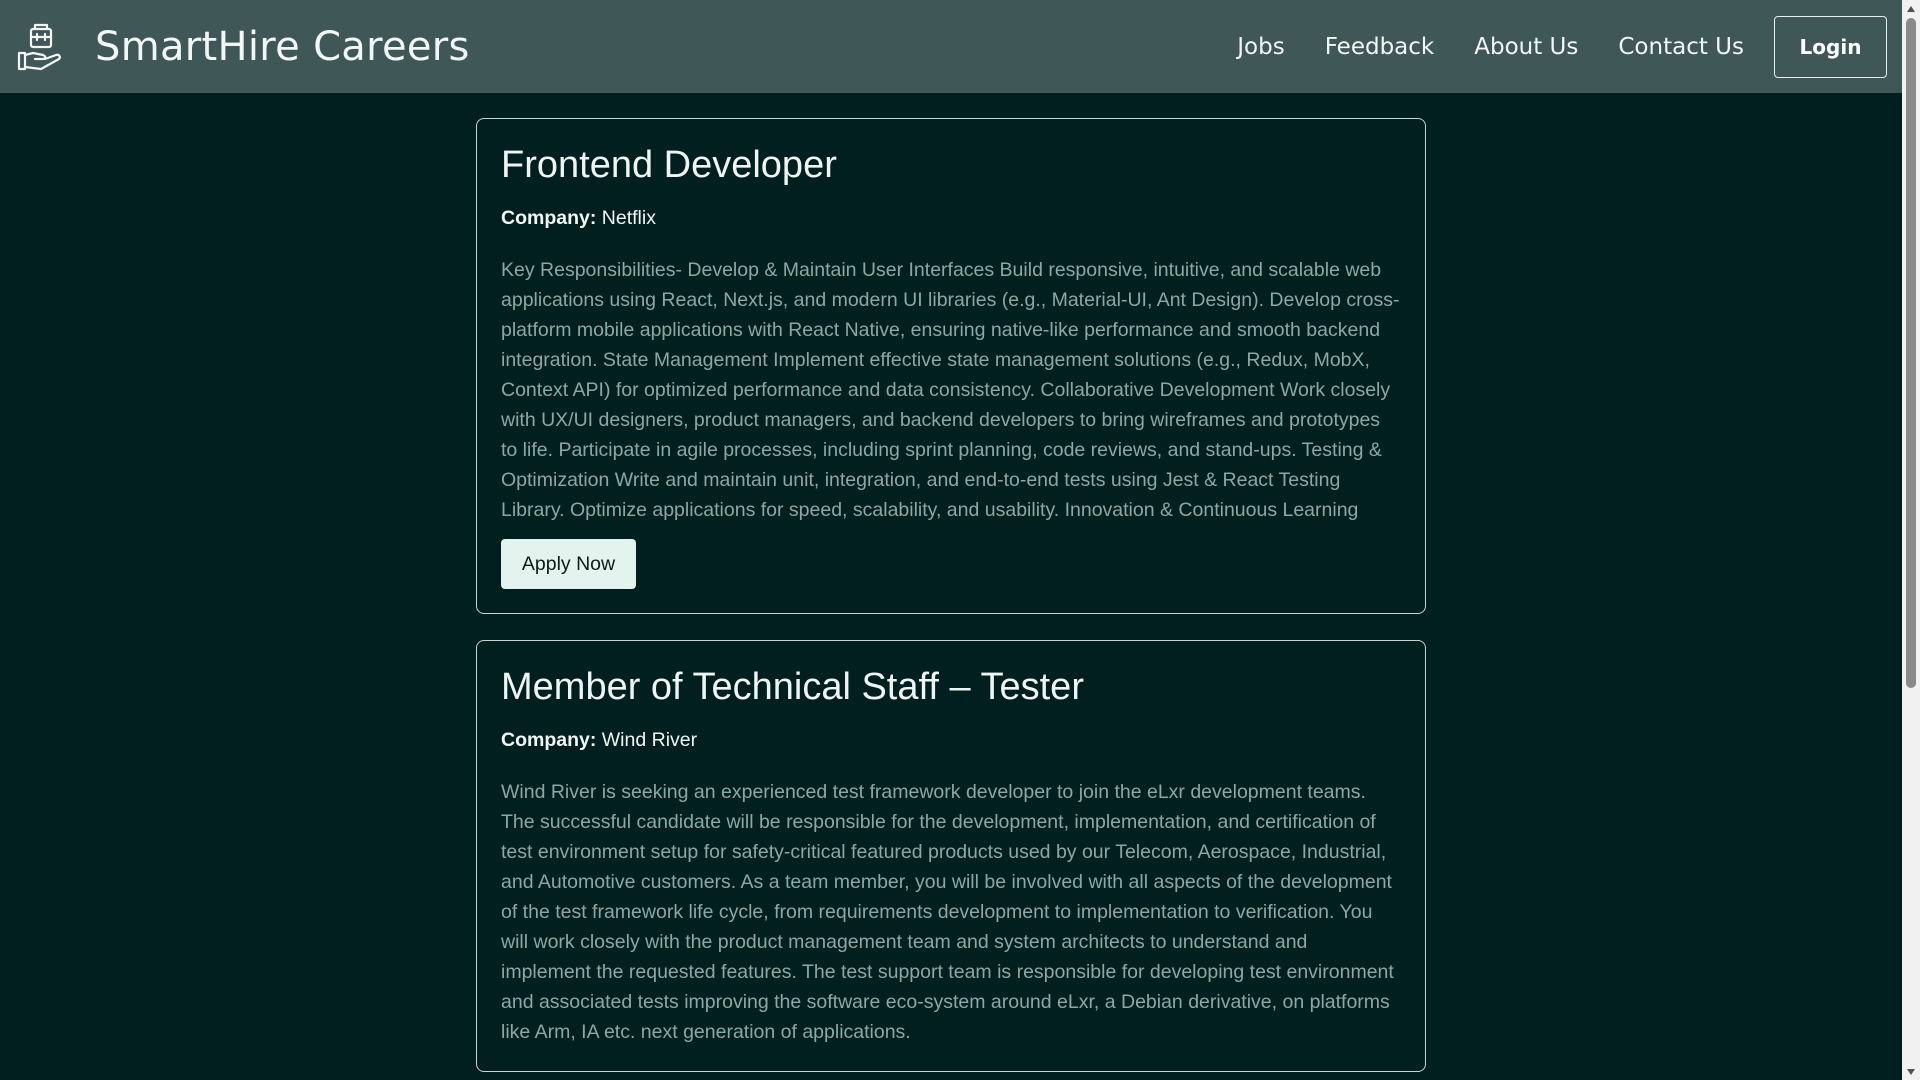  I want to click on brand-name: SmartHire Careers, so click(282, 46).